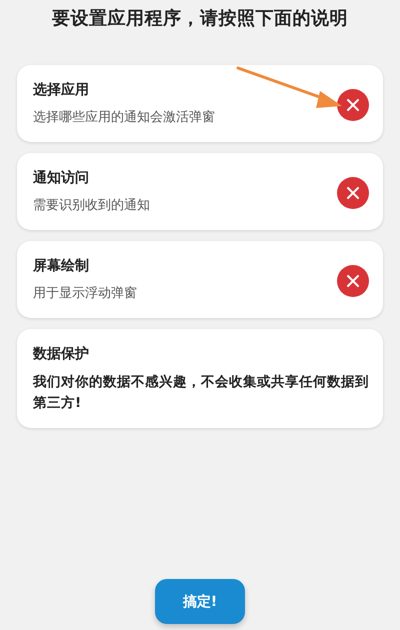  What do you see at coordinates (61, 266) in the screenshot?
I see `card-title: 屏幕绘制` at bounding box center [61, 266].